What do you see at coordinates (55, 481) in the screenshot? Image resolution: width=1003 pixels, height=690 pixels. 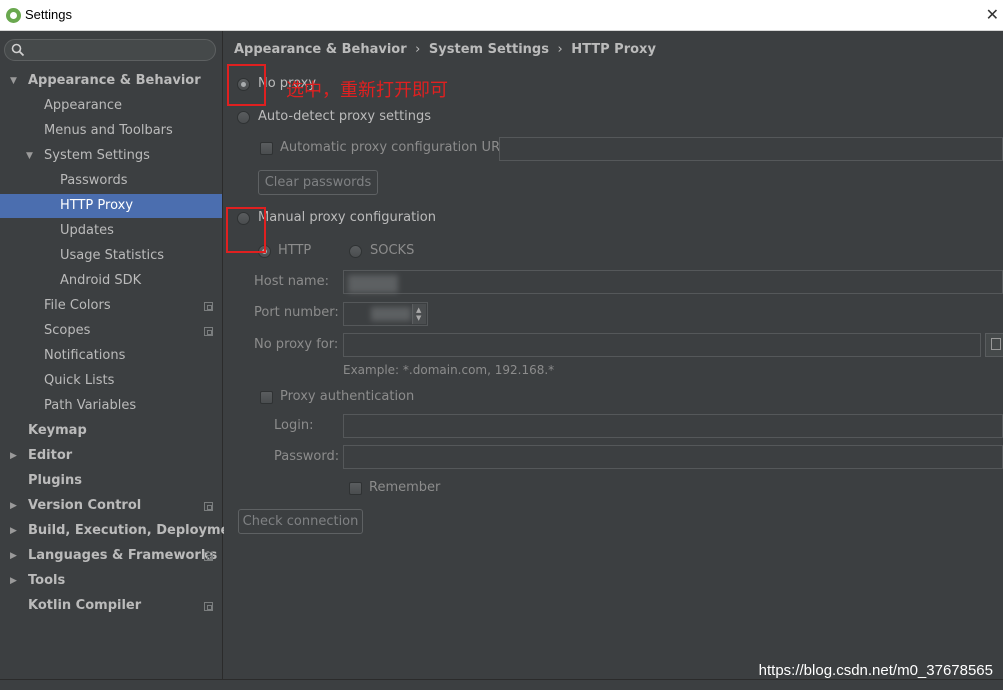 I see `sidebar-item-plugins: Plugins` at bounding box center [55, 481].